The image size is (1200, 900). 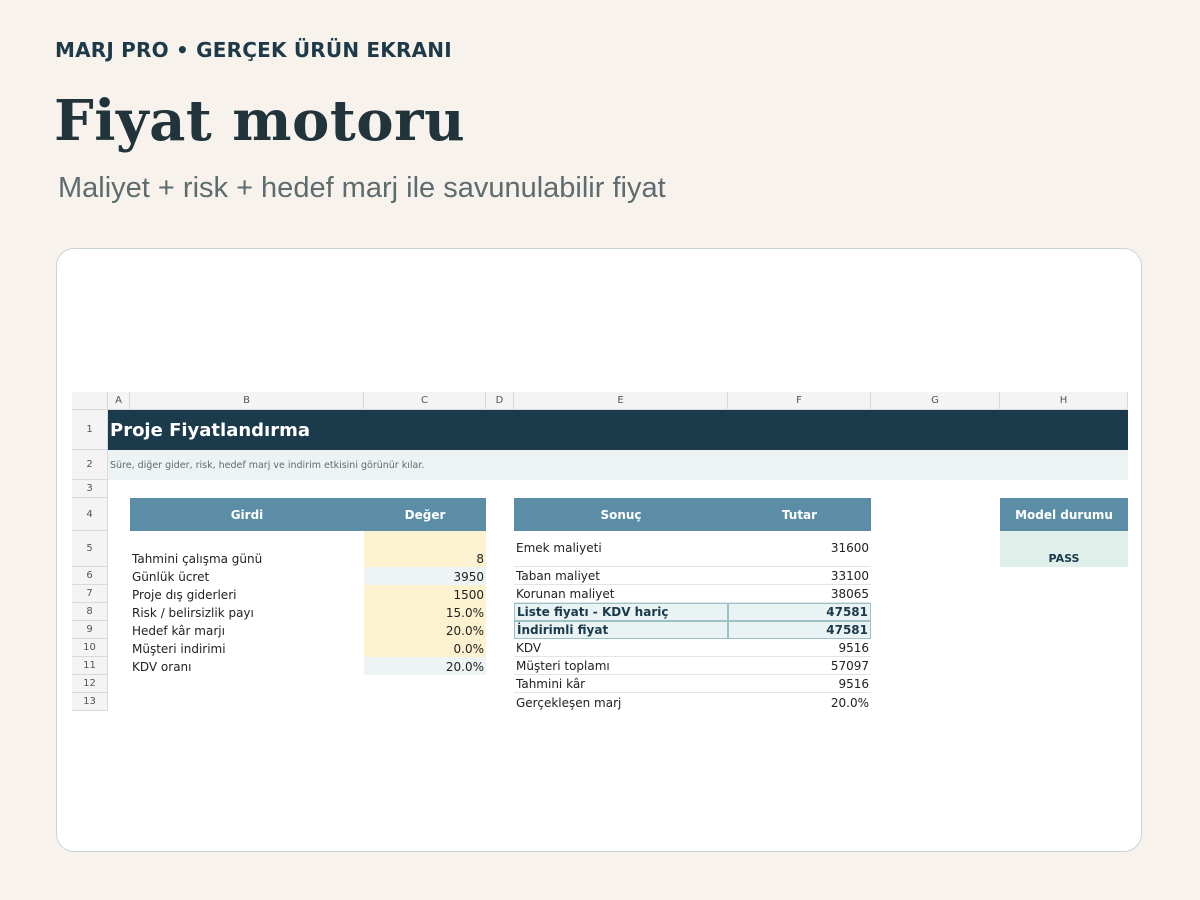 I want to click on row-header: 6, so click(x=90, y=576).